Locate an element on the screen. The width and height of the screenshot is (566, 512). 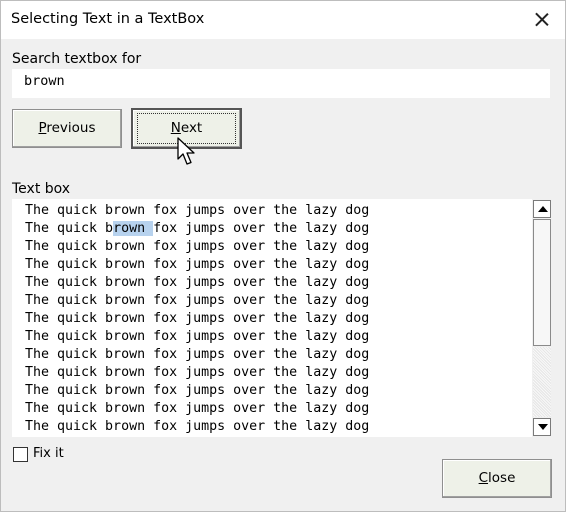
textbox-label: Text box is located at coordinates (41, 189).